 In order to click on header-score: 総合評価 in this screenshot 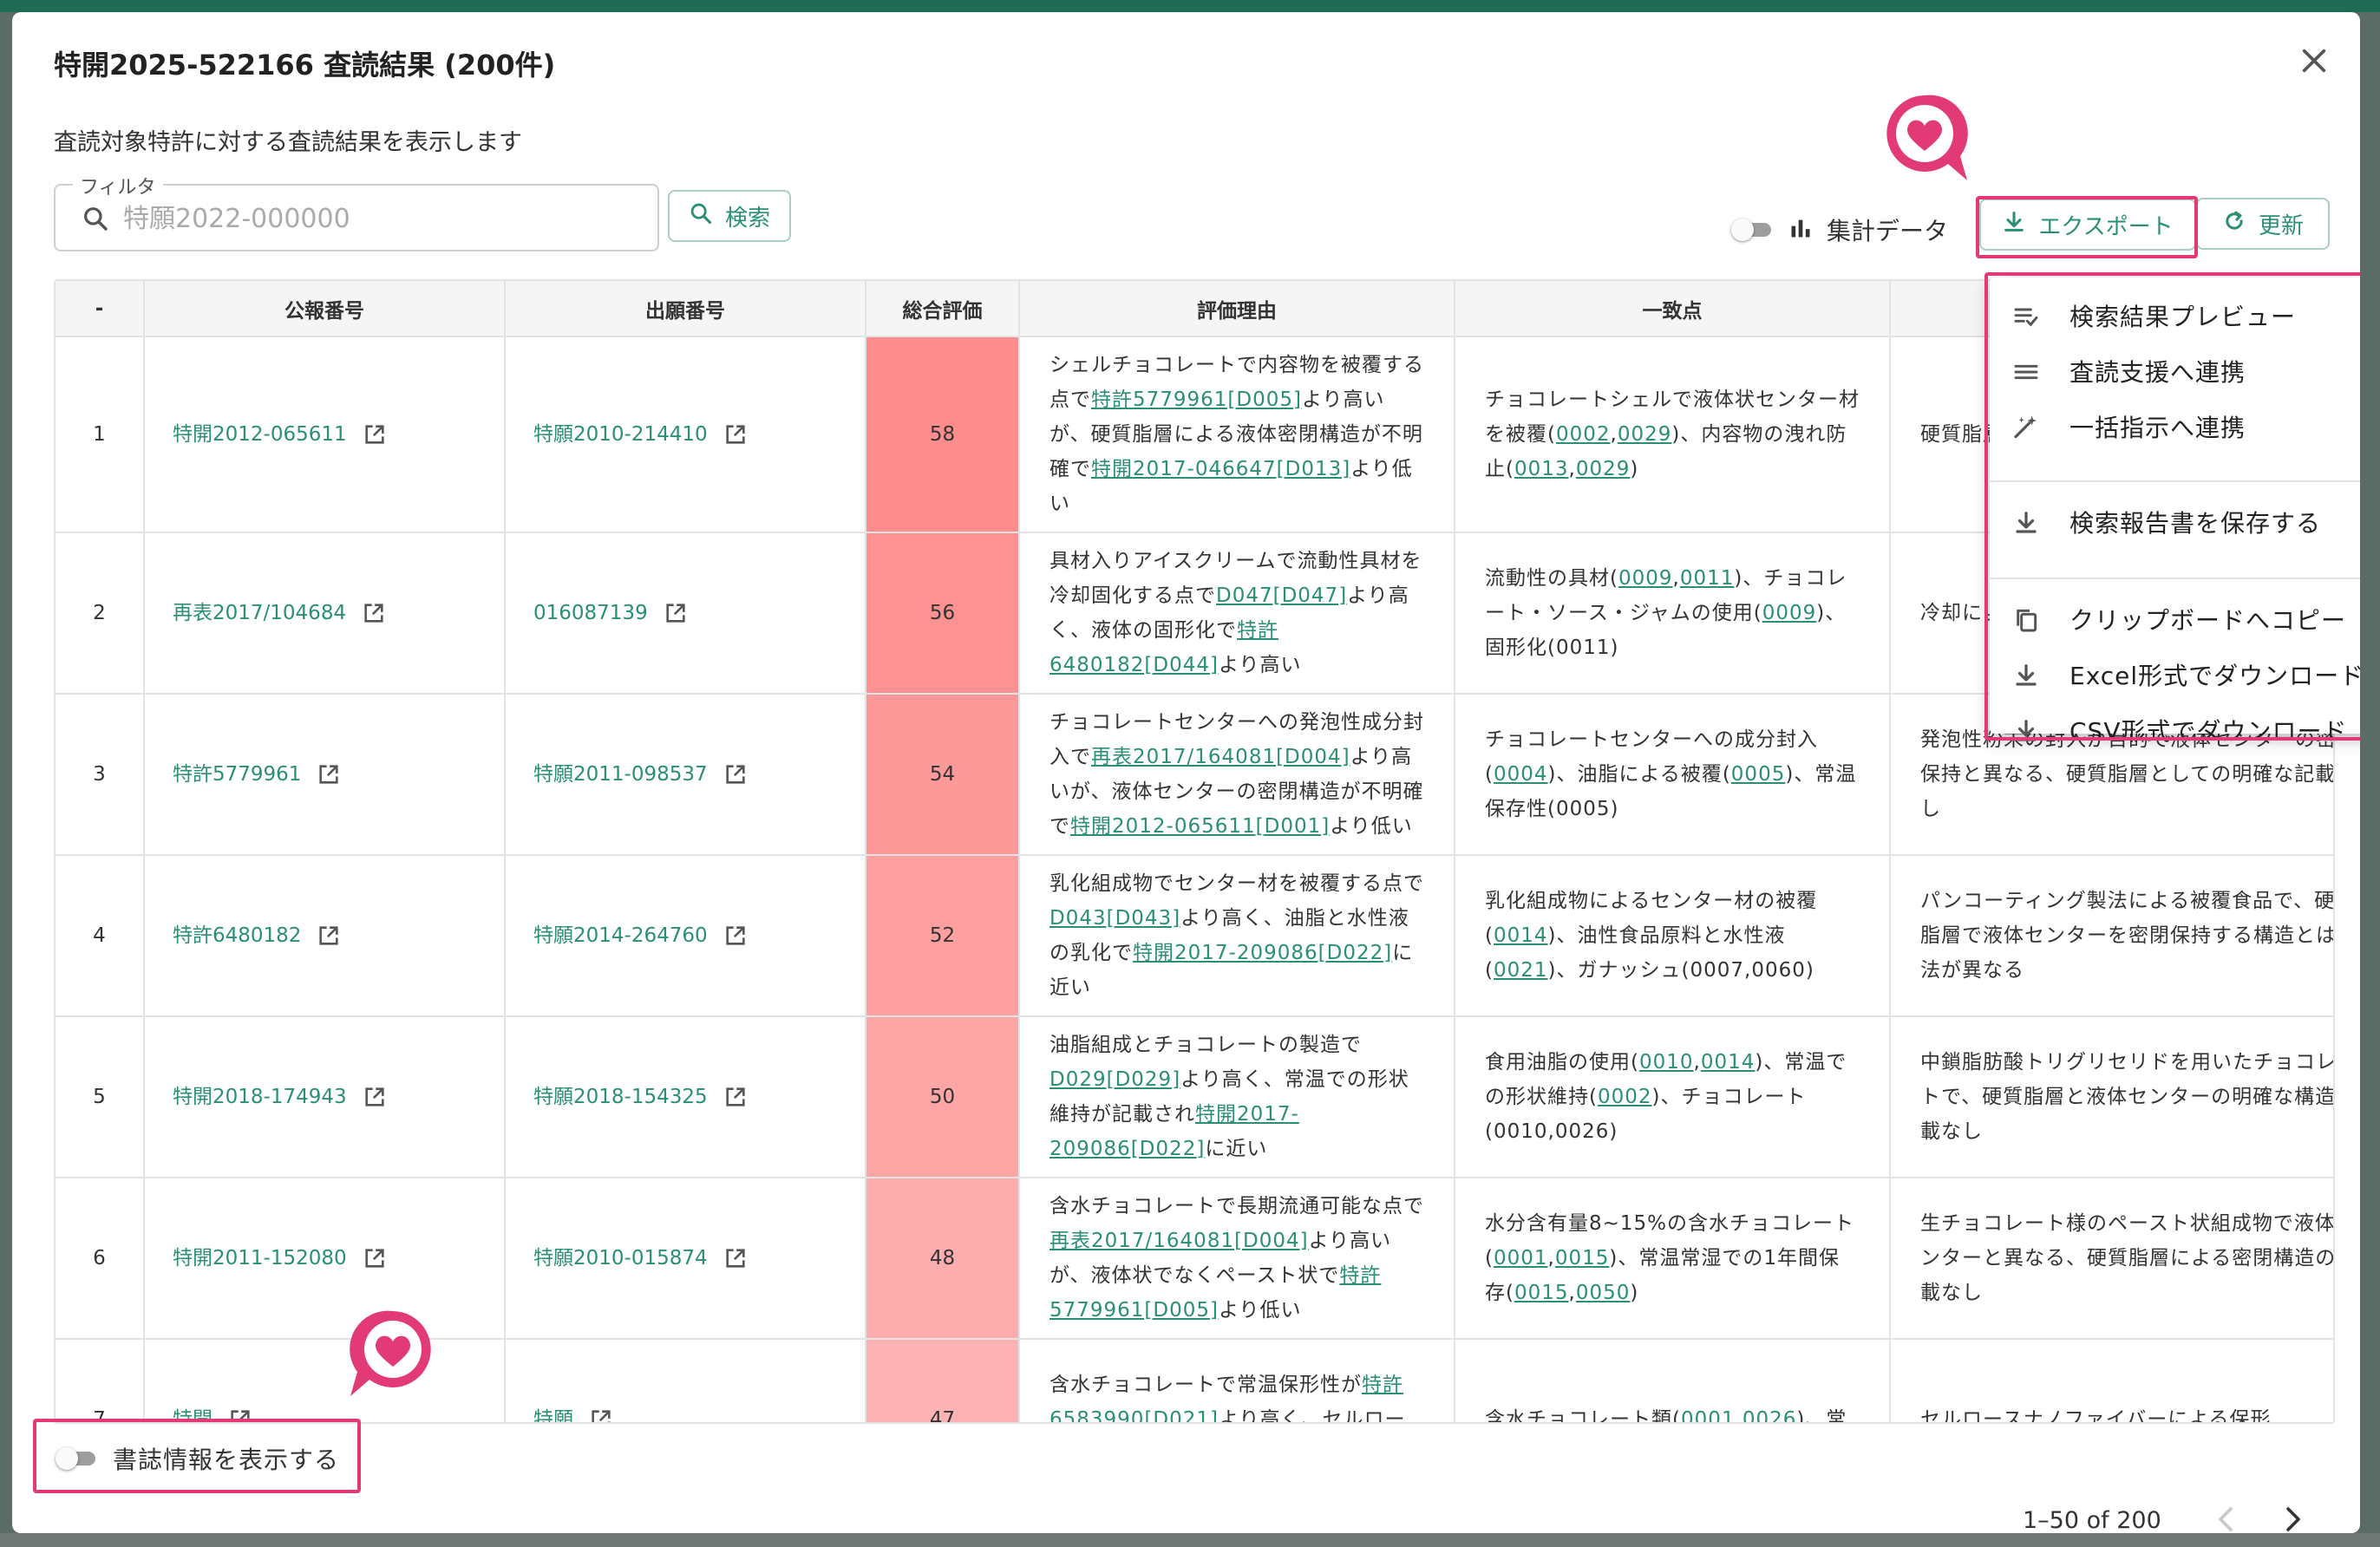, I will do `click(943, 309)`.